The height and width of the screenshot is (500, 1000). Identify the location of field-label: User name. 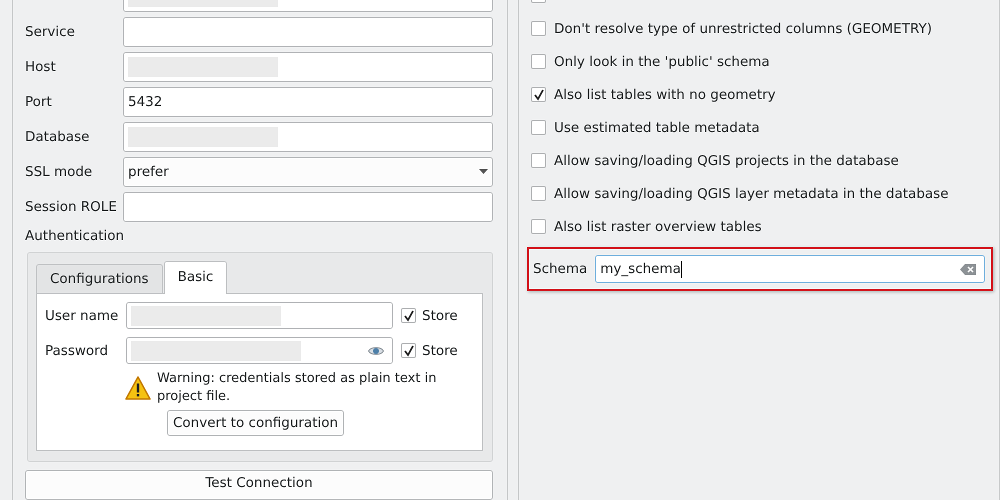
(82, 316).